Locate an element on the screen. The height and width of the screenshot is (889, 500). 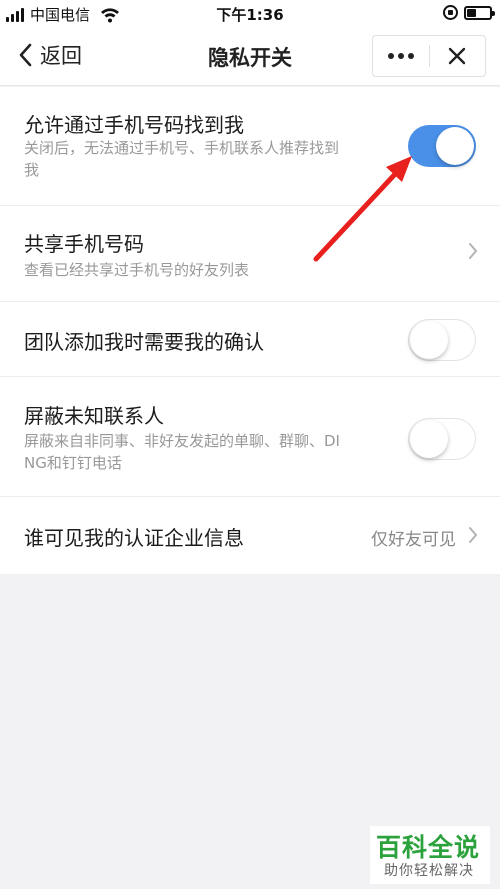
back-label: 返回 is located at coordinates (61, 56).